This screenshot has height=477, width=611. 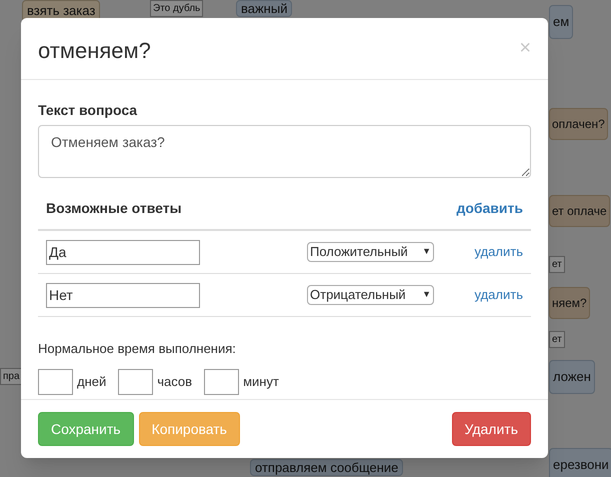 What do you see at coordinates (491, 429) in the screenshot?
I see `dialog-button: Удалить` at bounding box center [491, 429].